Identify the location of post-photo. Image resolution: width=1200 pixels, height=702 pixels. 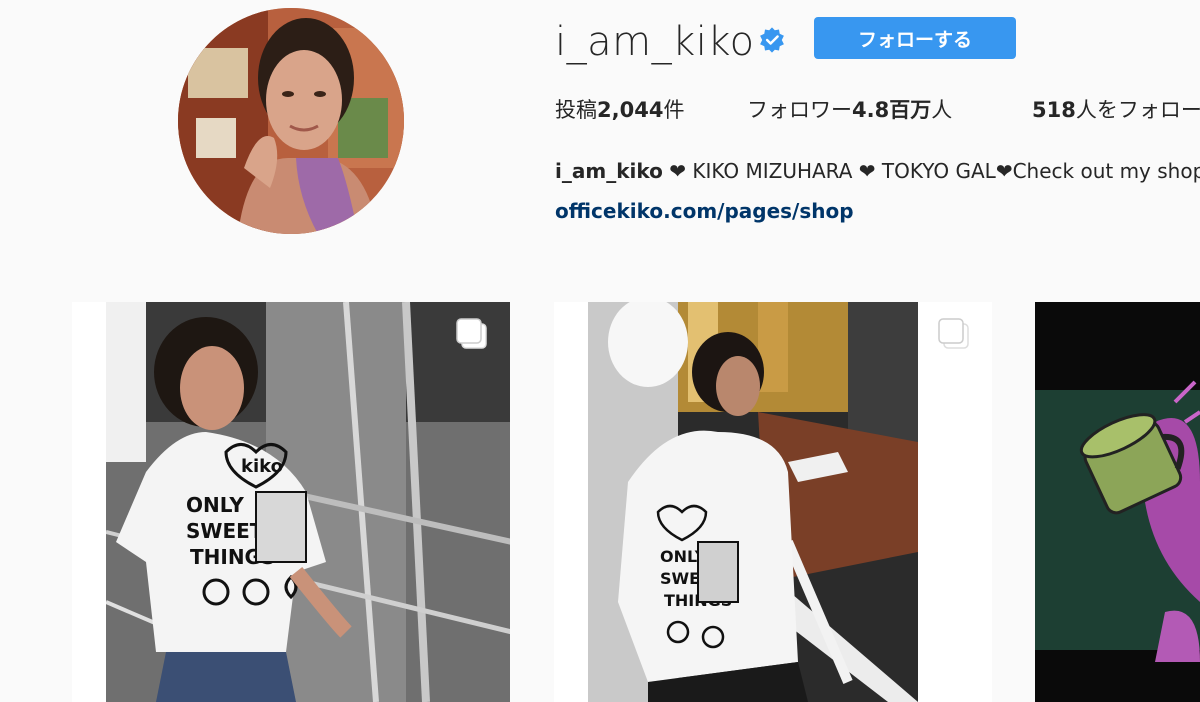
(1117, 502).